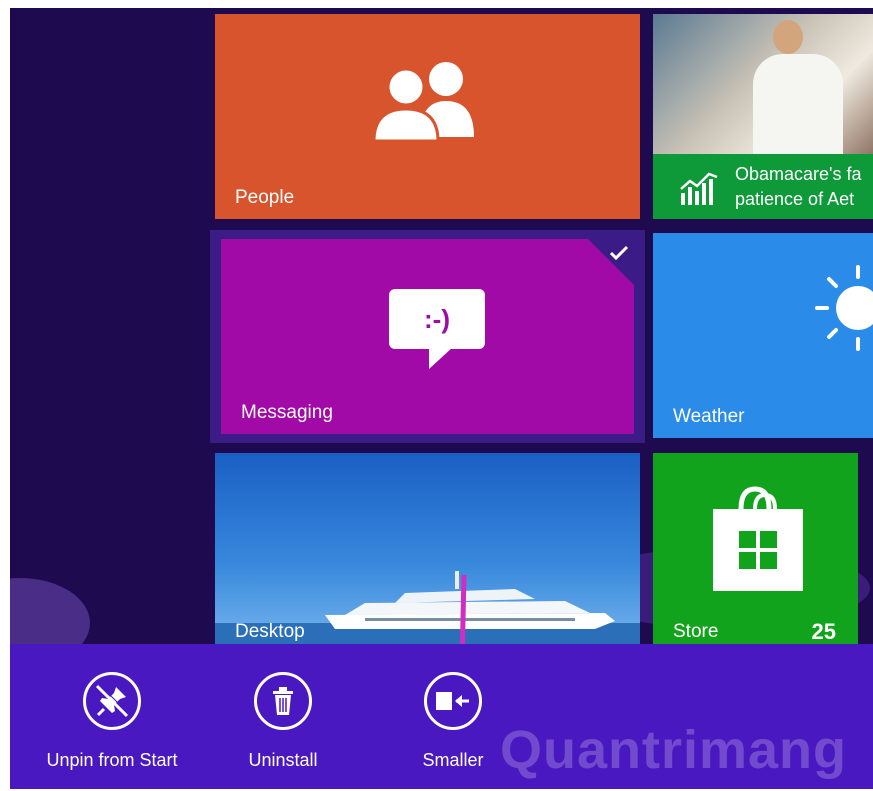  What do you see at coordinates (788, 37) in the screenshot?
I see `photo-person` at bounding box center [788, 37].